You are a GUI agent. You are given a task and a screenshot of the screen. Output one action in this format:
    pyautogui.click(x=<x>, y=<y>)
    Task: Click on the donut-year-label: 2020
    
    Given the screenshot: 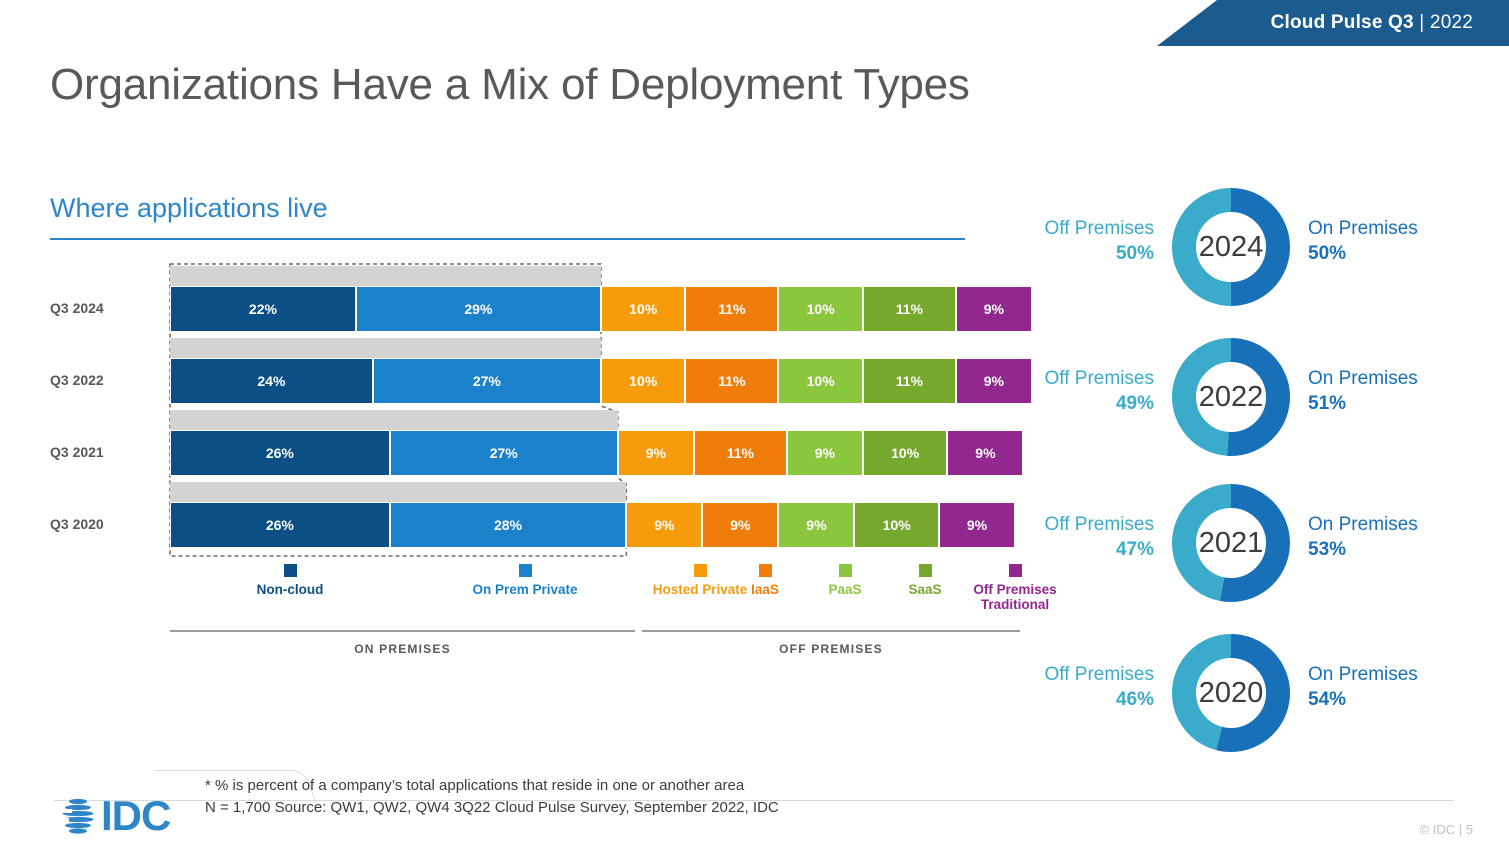 What is the action you would take?
    pyautogui.click(x=1231, y=692)
    